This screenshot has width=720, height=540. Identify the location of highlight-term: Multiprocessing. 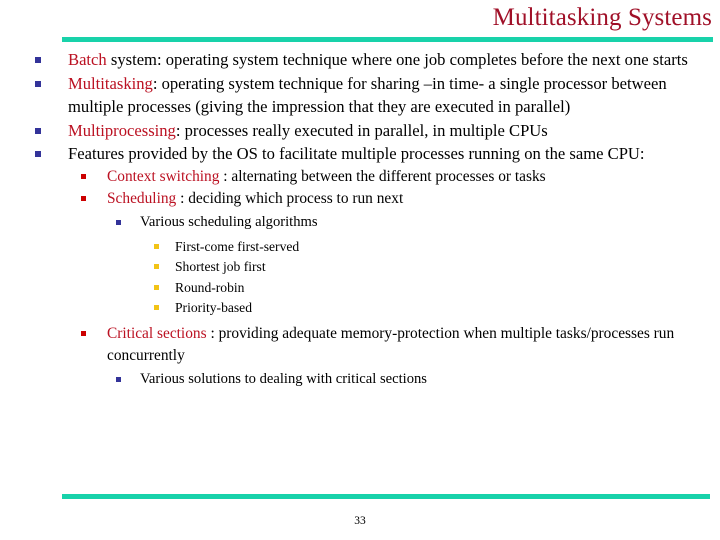
(122, 130).